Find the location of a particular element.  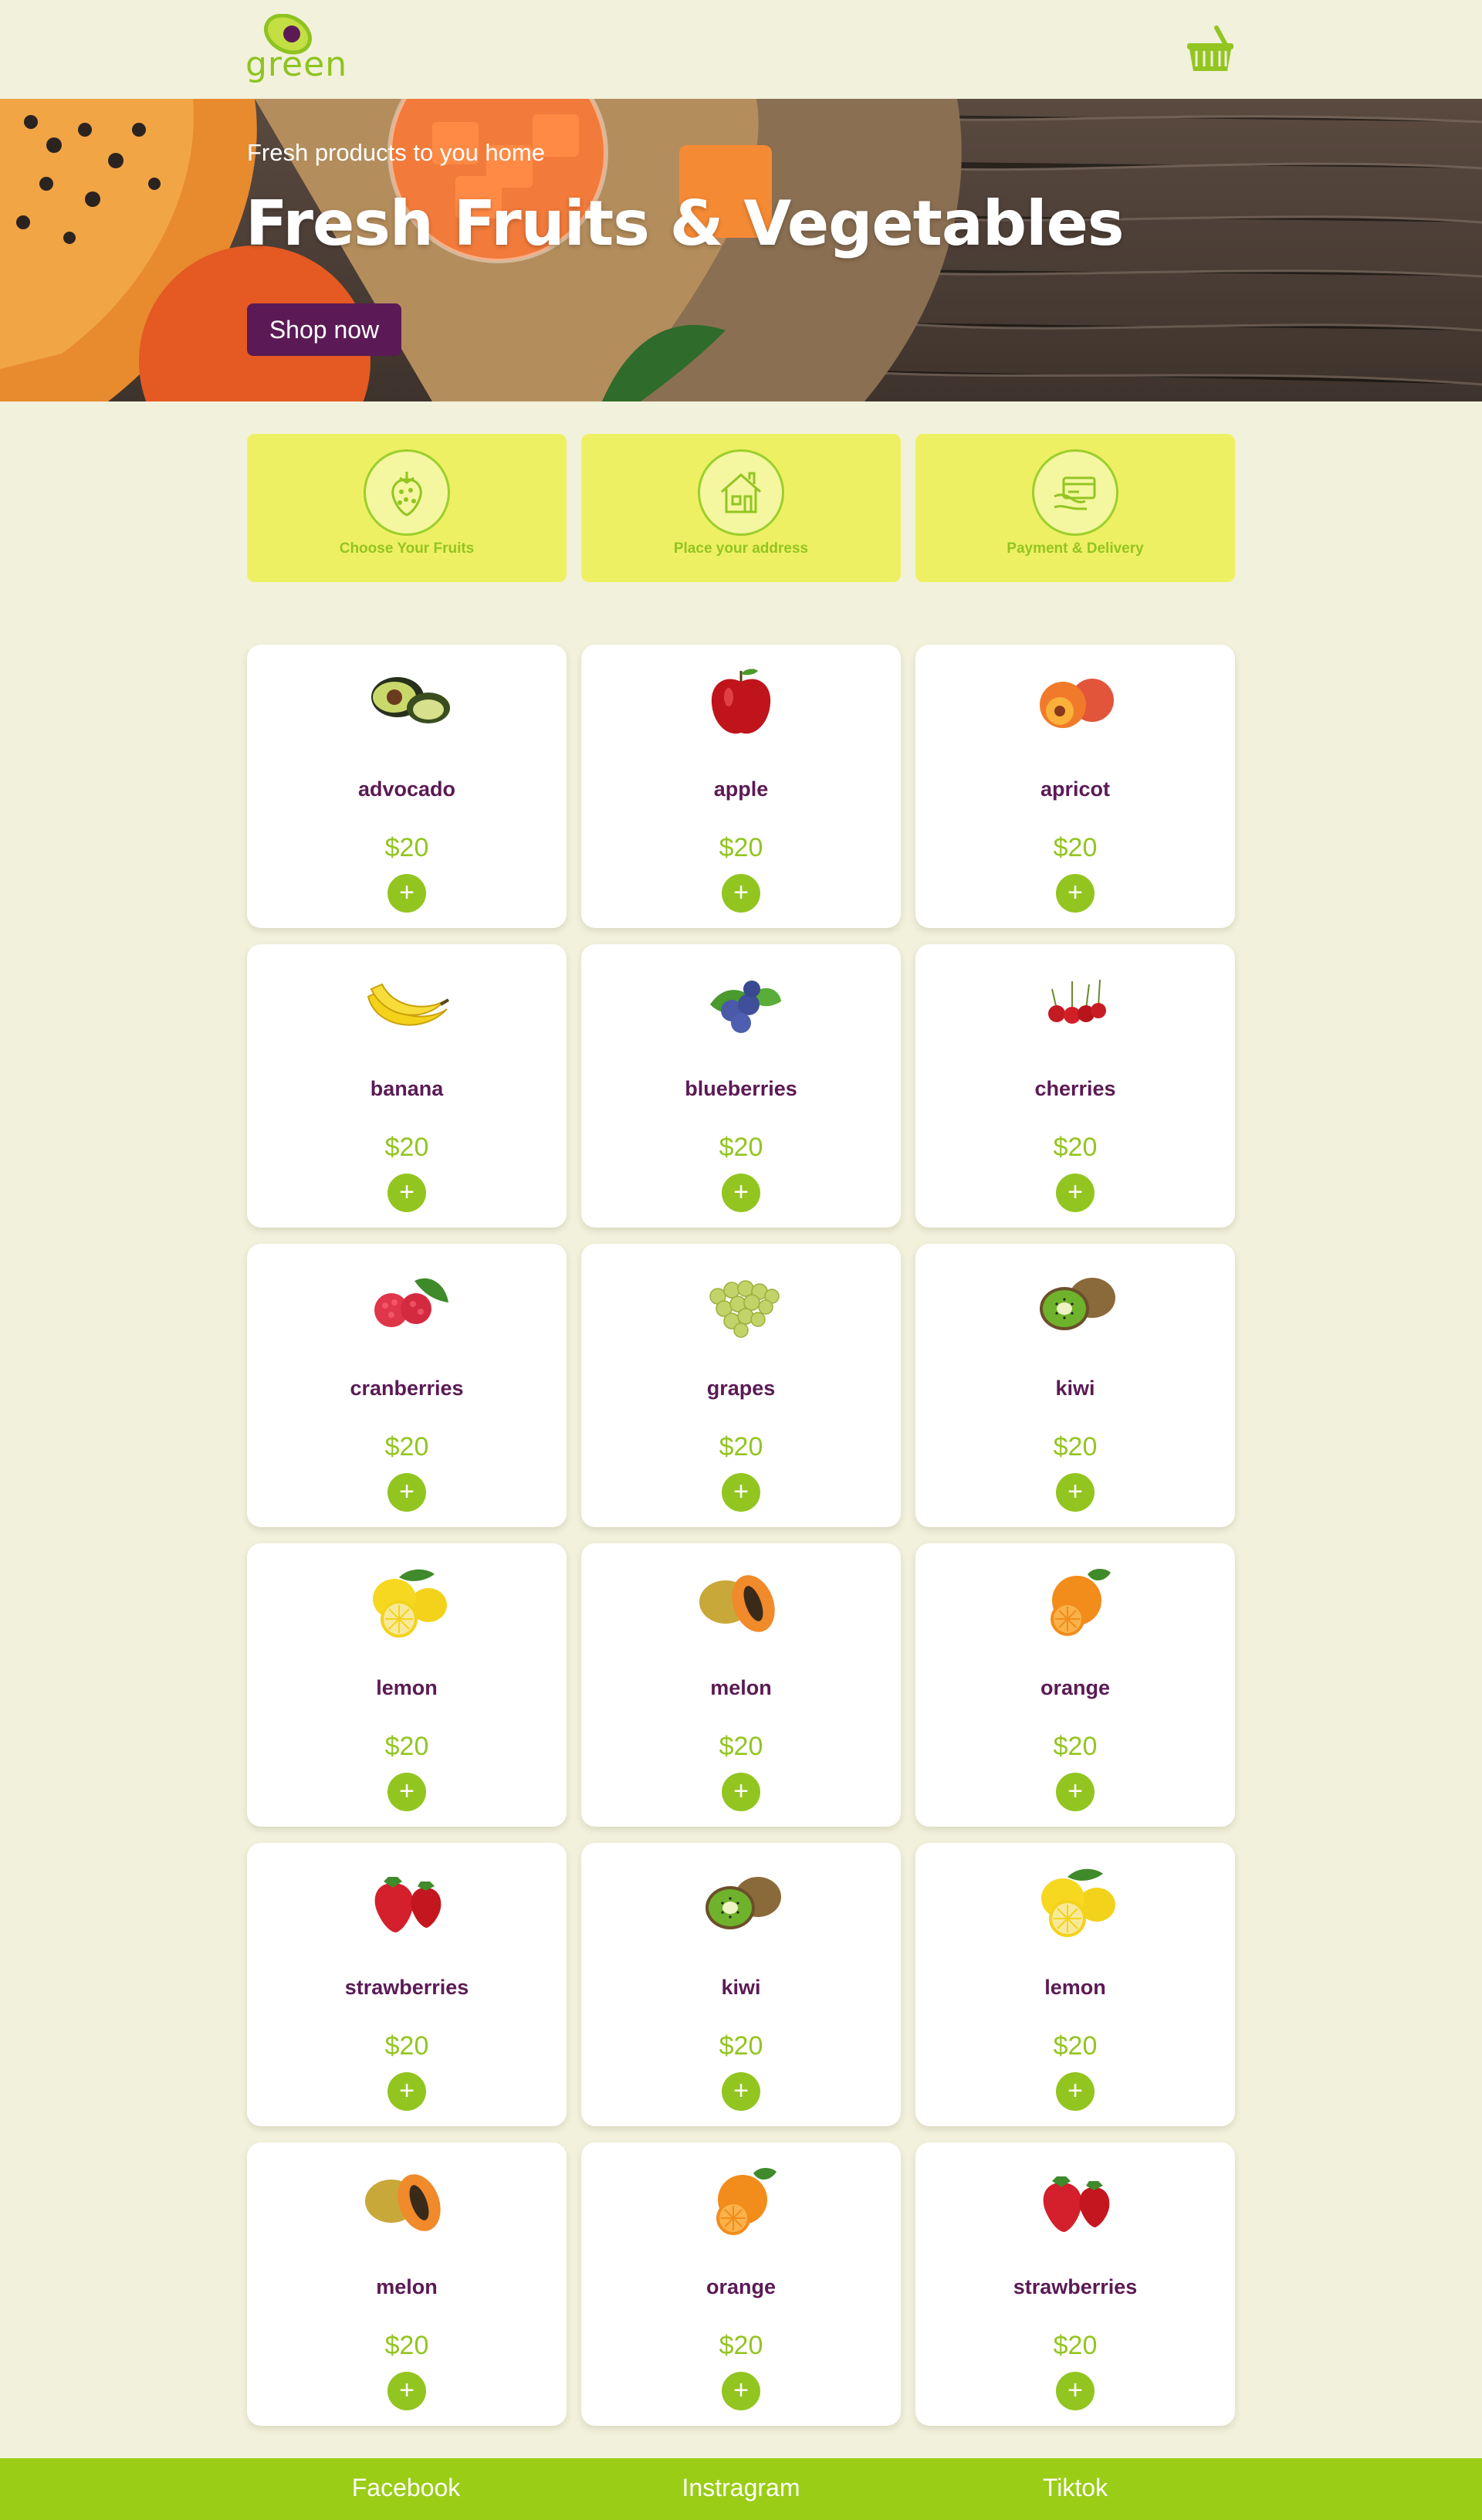

product-name: advocado is located at coordinates (406, 789).